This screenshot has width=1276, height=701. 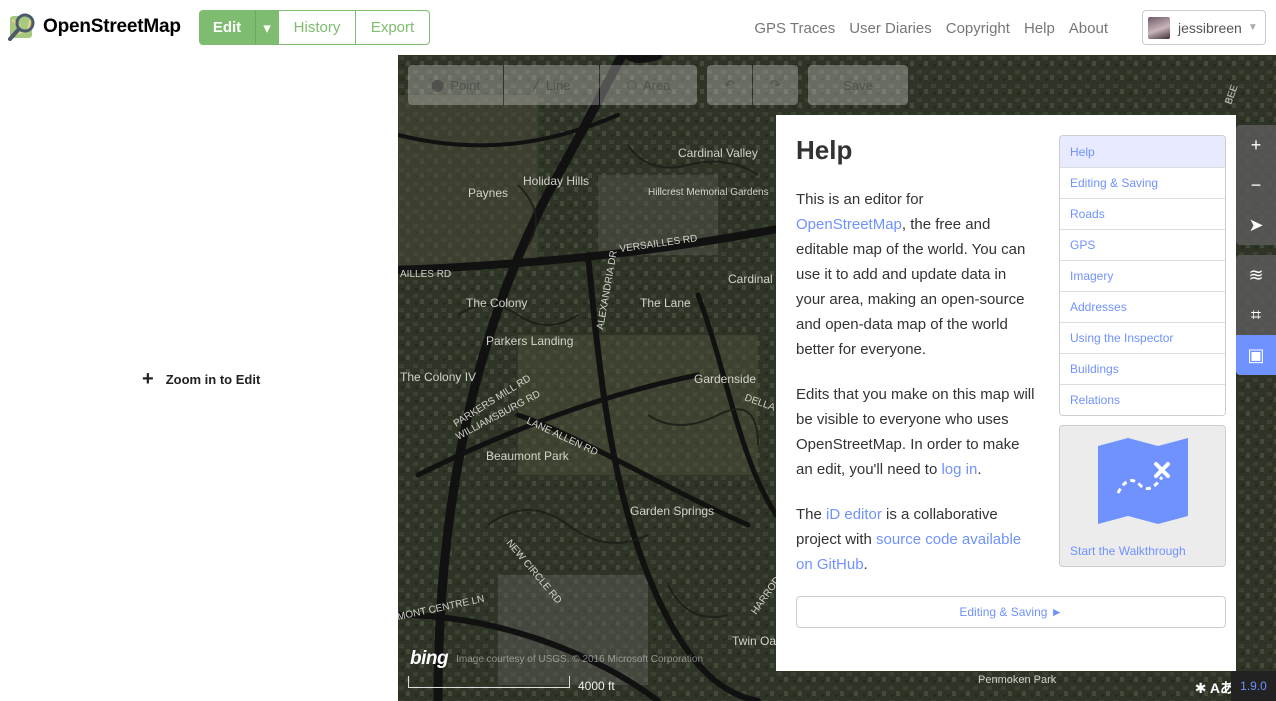 I want to click on minus-icon: −, so click(x=1256, y=184).